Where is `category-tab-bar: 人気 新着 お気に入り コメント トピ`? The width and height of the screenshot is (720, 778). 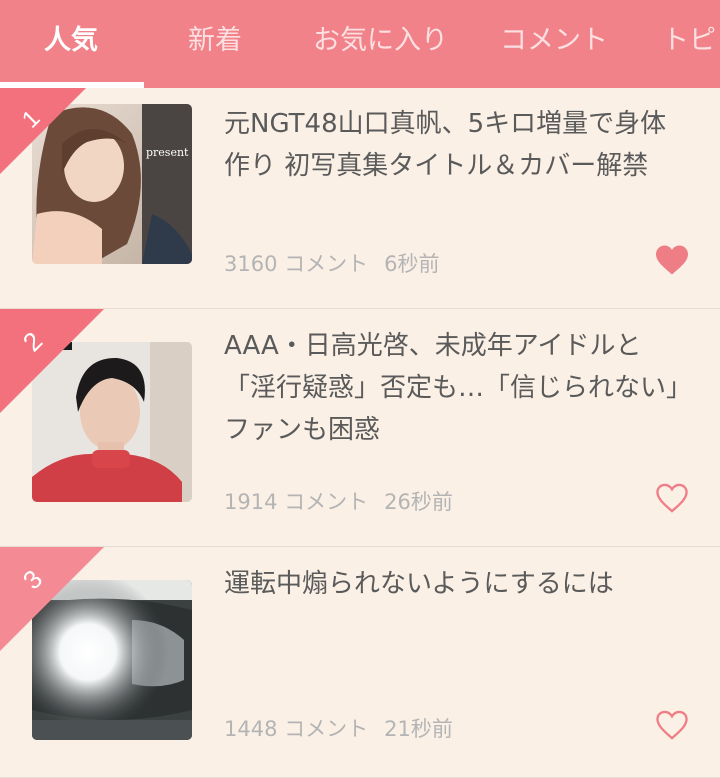
category-tab-bar: 人気 新着 お気に入り コメント トピ is located at coordinates (360, 44).